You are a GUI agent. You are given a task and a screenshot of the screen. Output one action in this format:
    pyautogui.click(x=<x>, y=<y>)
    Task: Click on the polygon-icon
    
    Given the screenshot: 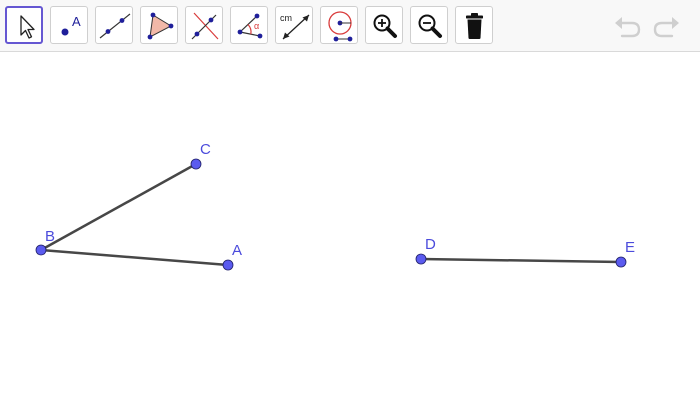 What is the action you would take?
    pyautogui.click(x=160, y=26)
    